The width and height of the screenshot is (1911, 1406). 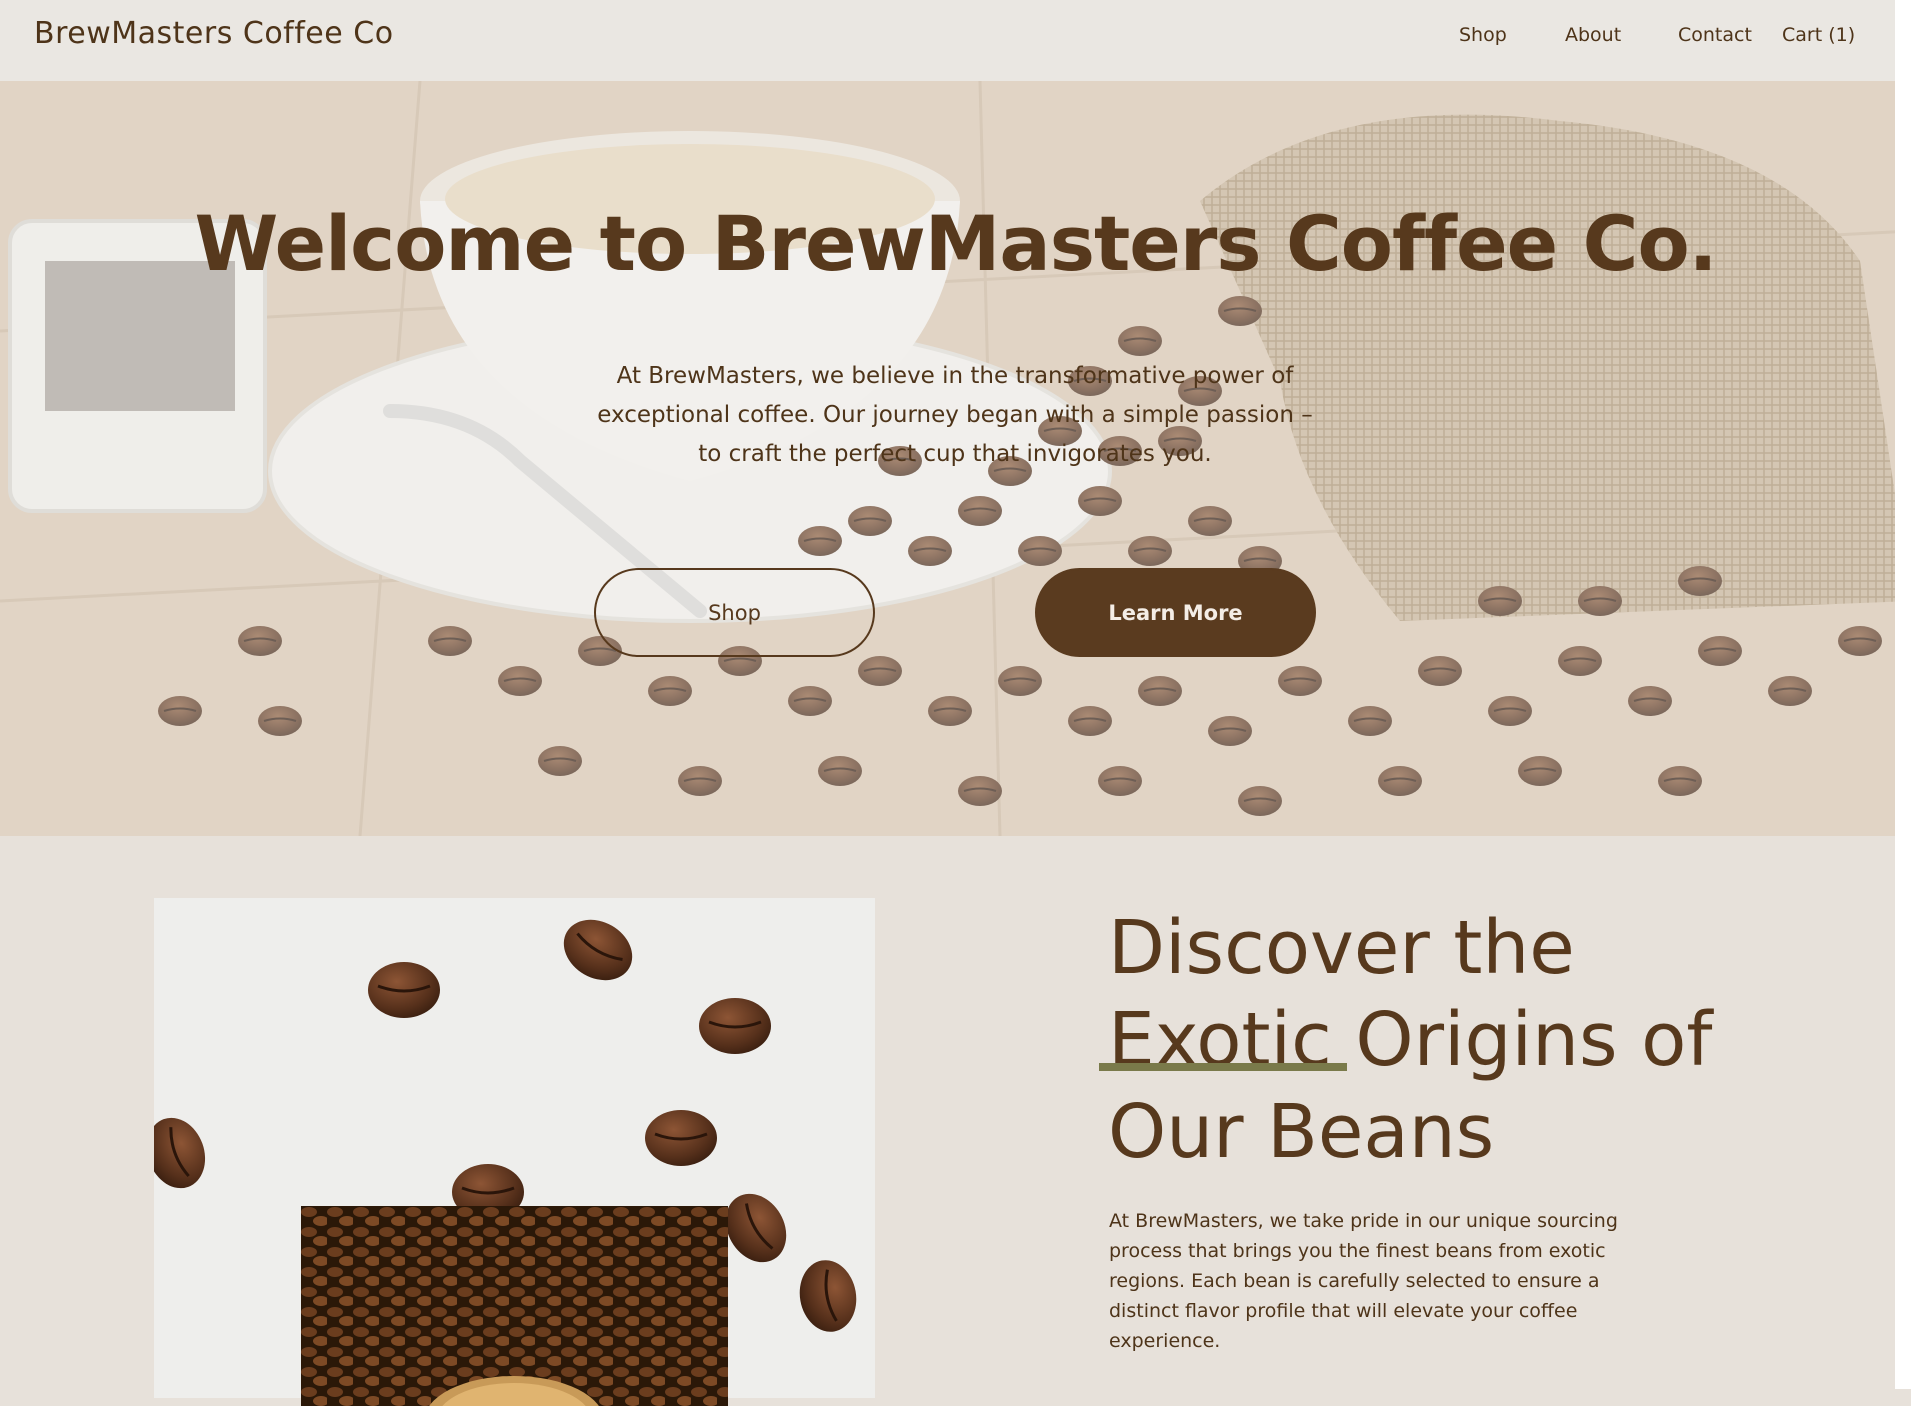 I want to click on hero-learn-more-button: Learn More, so click(x=1175, y=612).